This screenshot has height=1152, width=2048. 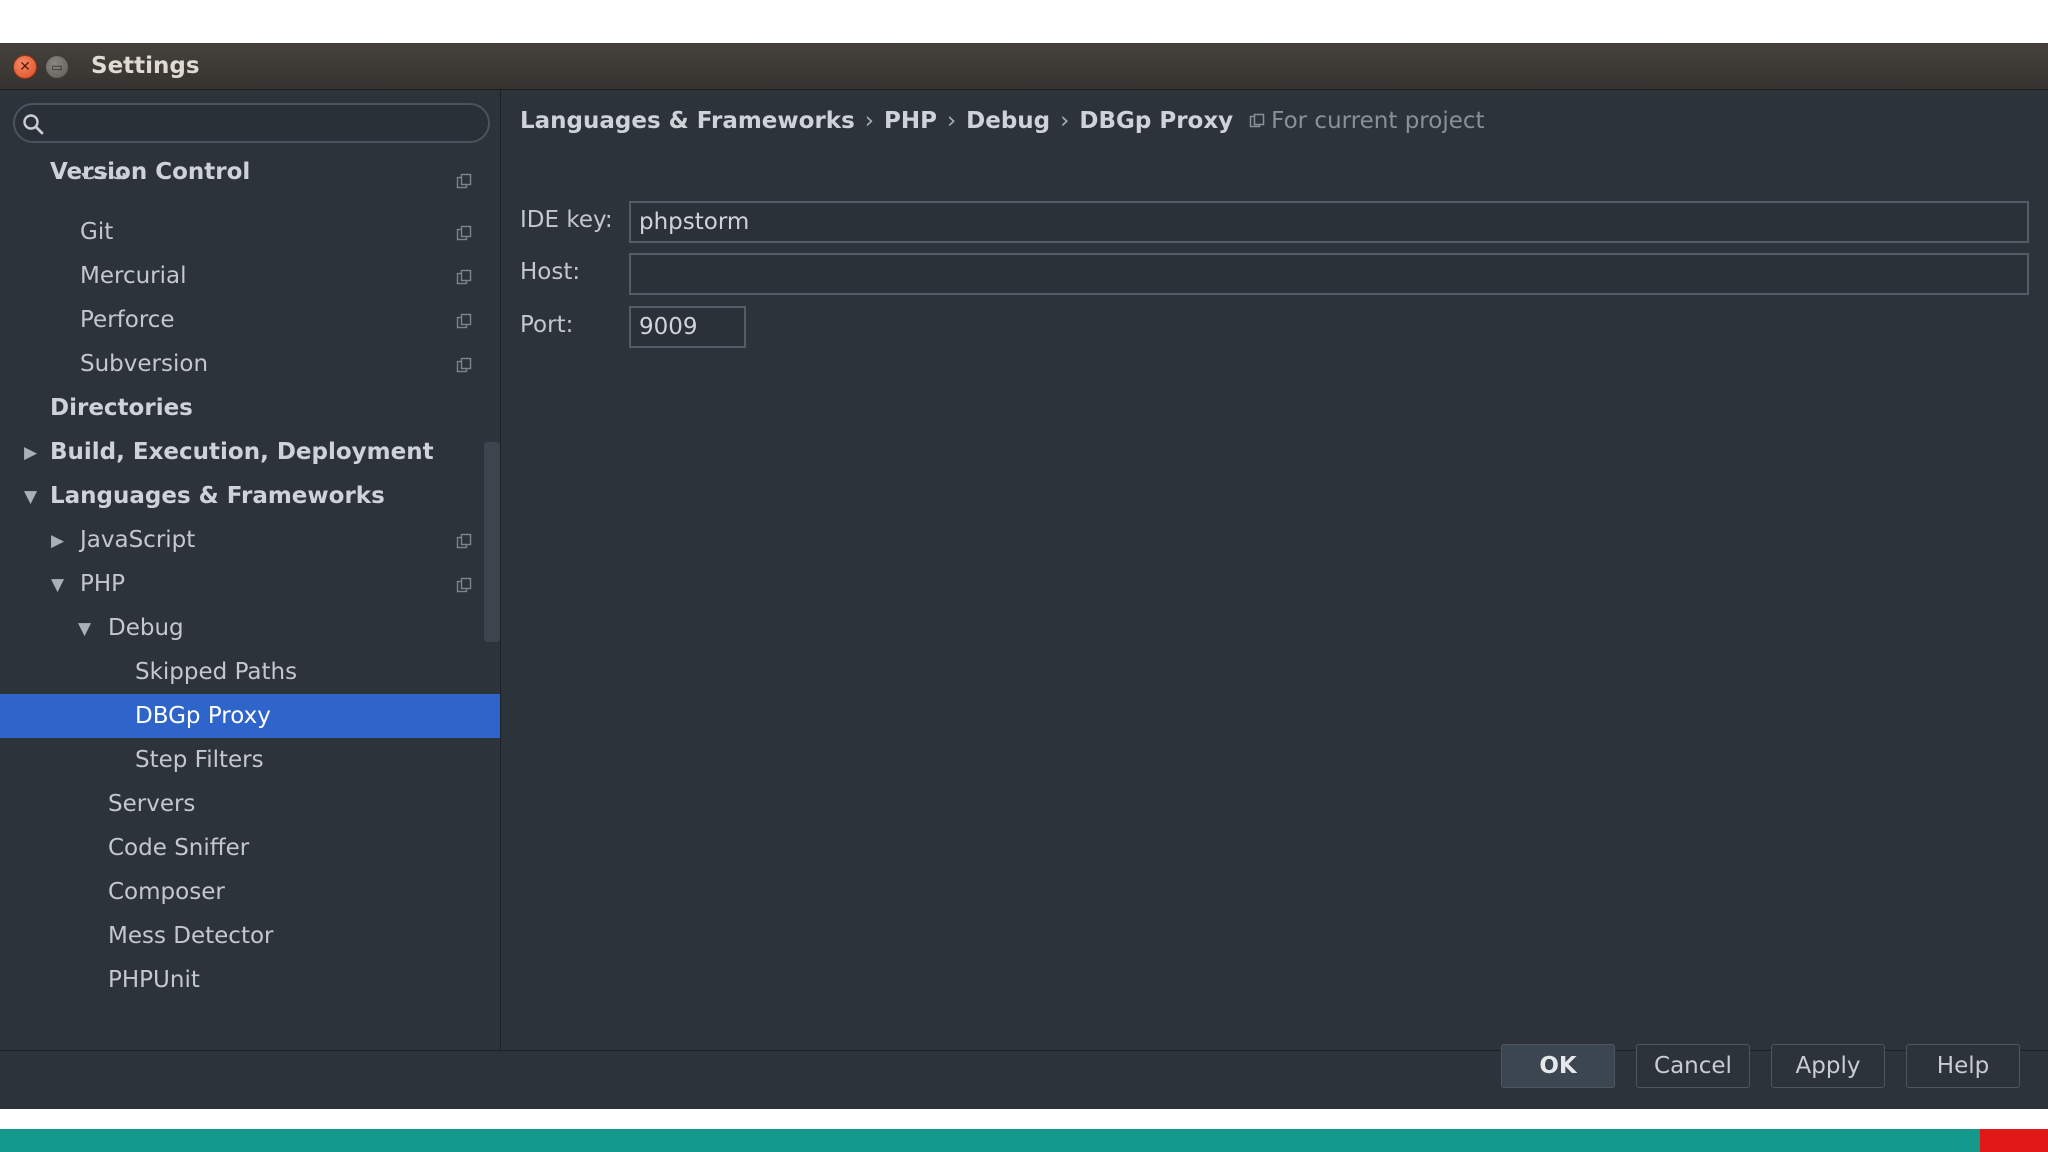 I want to click on tree-item-mess-detector: Mess Detector, so click(x=250, y=936).